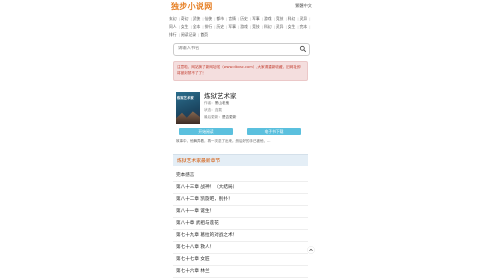  Describe the element at coordinates (304, 26) in the screenshot. I see `nav-link: 完本` at that location.